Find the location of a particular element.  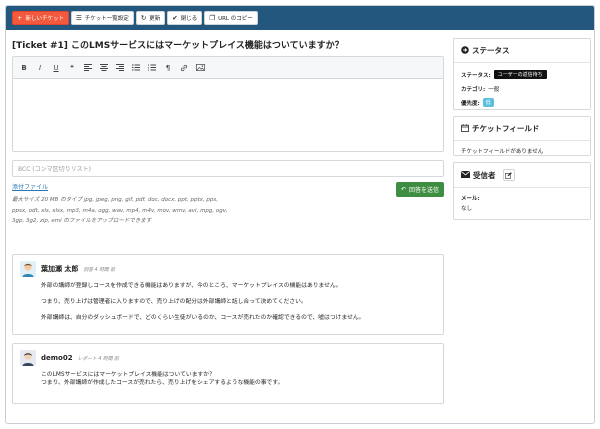

numbered-list-icon is located at coordinates (152, 68).